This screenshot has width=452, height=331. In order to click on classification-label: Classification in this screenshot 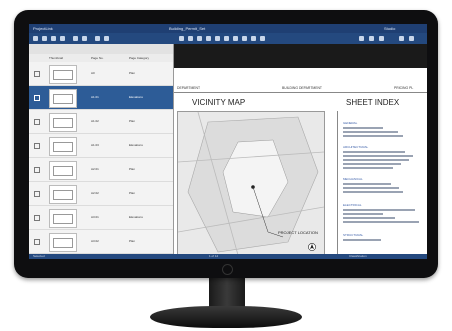, I will do `click(358, 256)`.